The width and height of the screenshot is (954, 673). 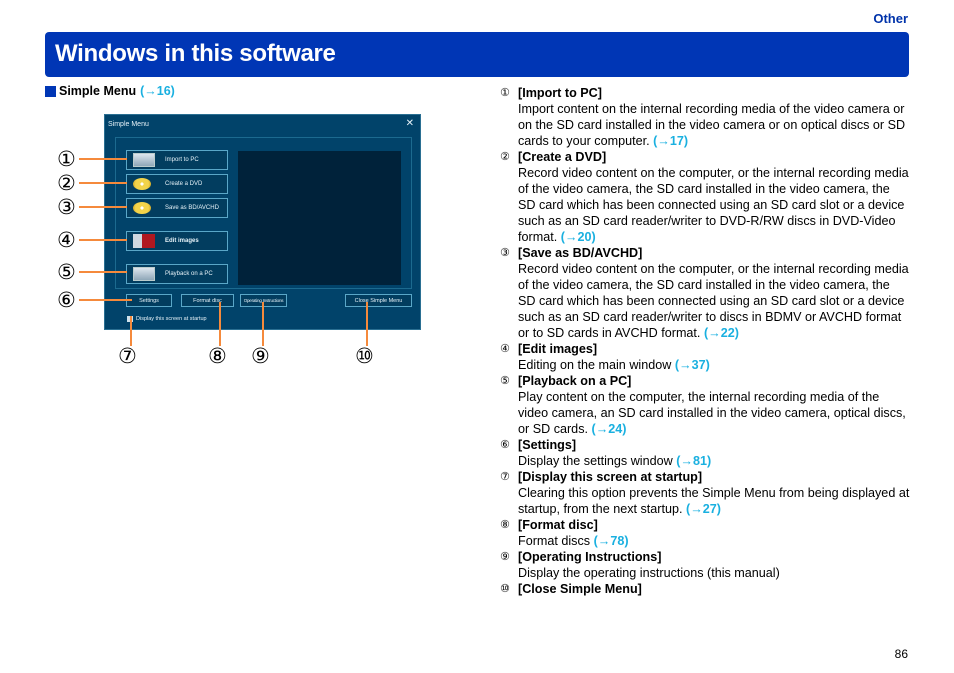 What do you see at coordinates (260, 356) in the screenshot?
I see `callout-9: ⑨` at bounding box center [260, 356].